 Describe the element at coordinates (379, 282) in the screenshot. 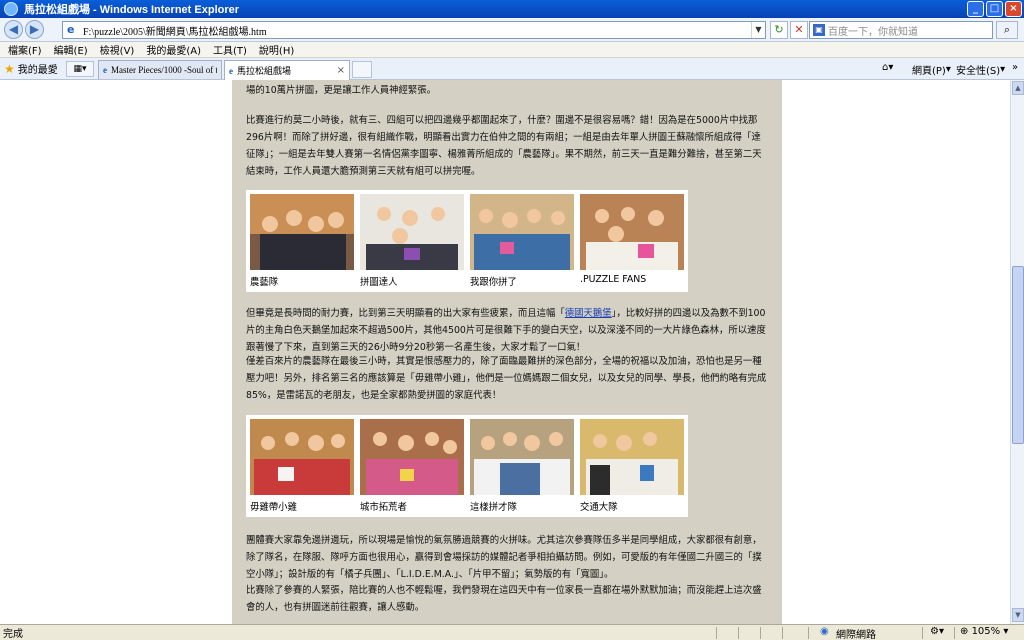

I see `photo-caption: 拼圖達人` at that location.